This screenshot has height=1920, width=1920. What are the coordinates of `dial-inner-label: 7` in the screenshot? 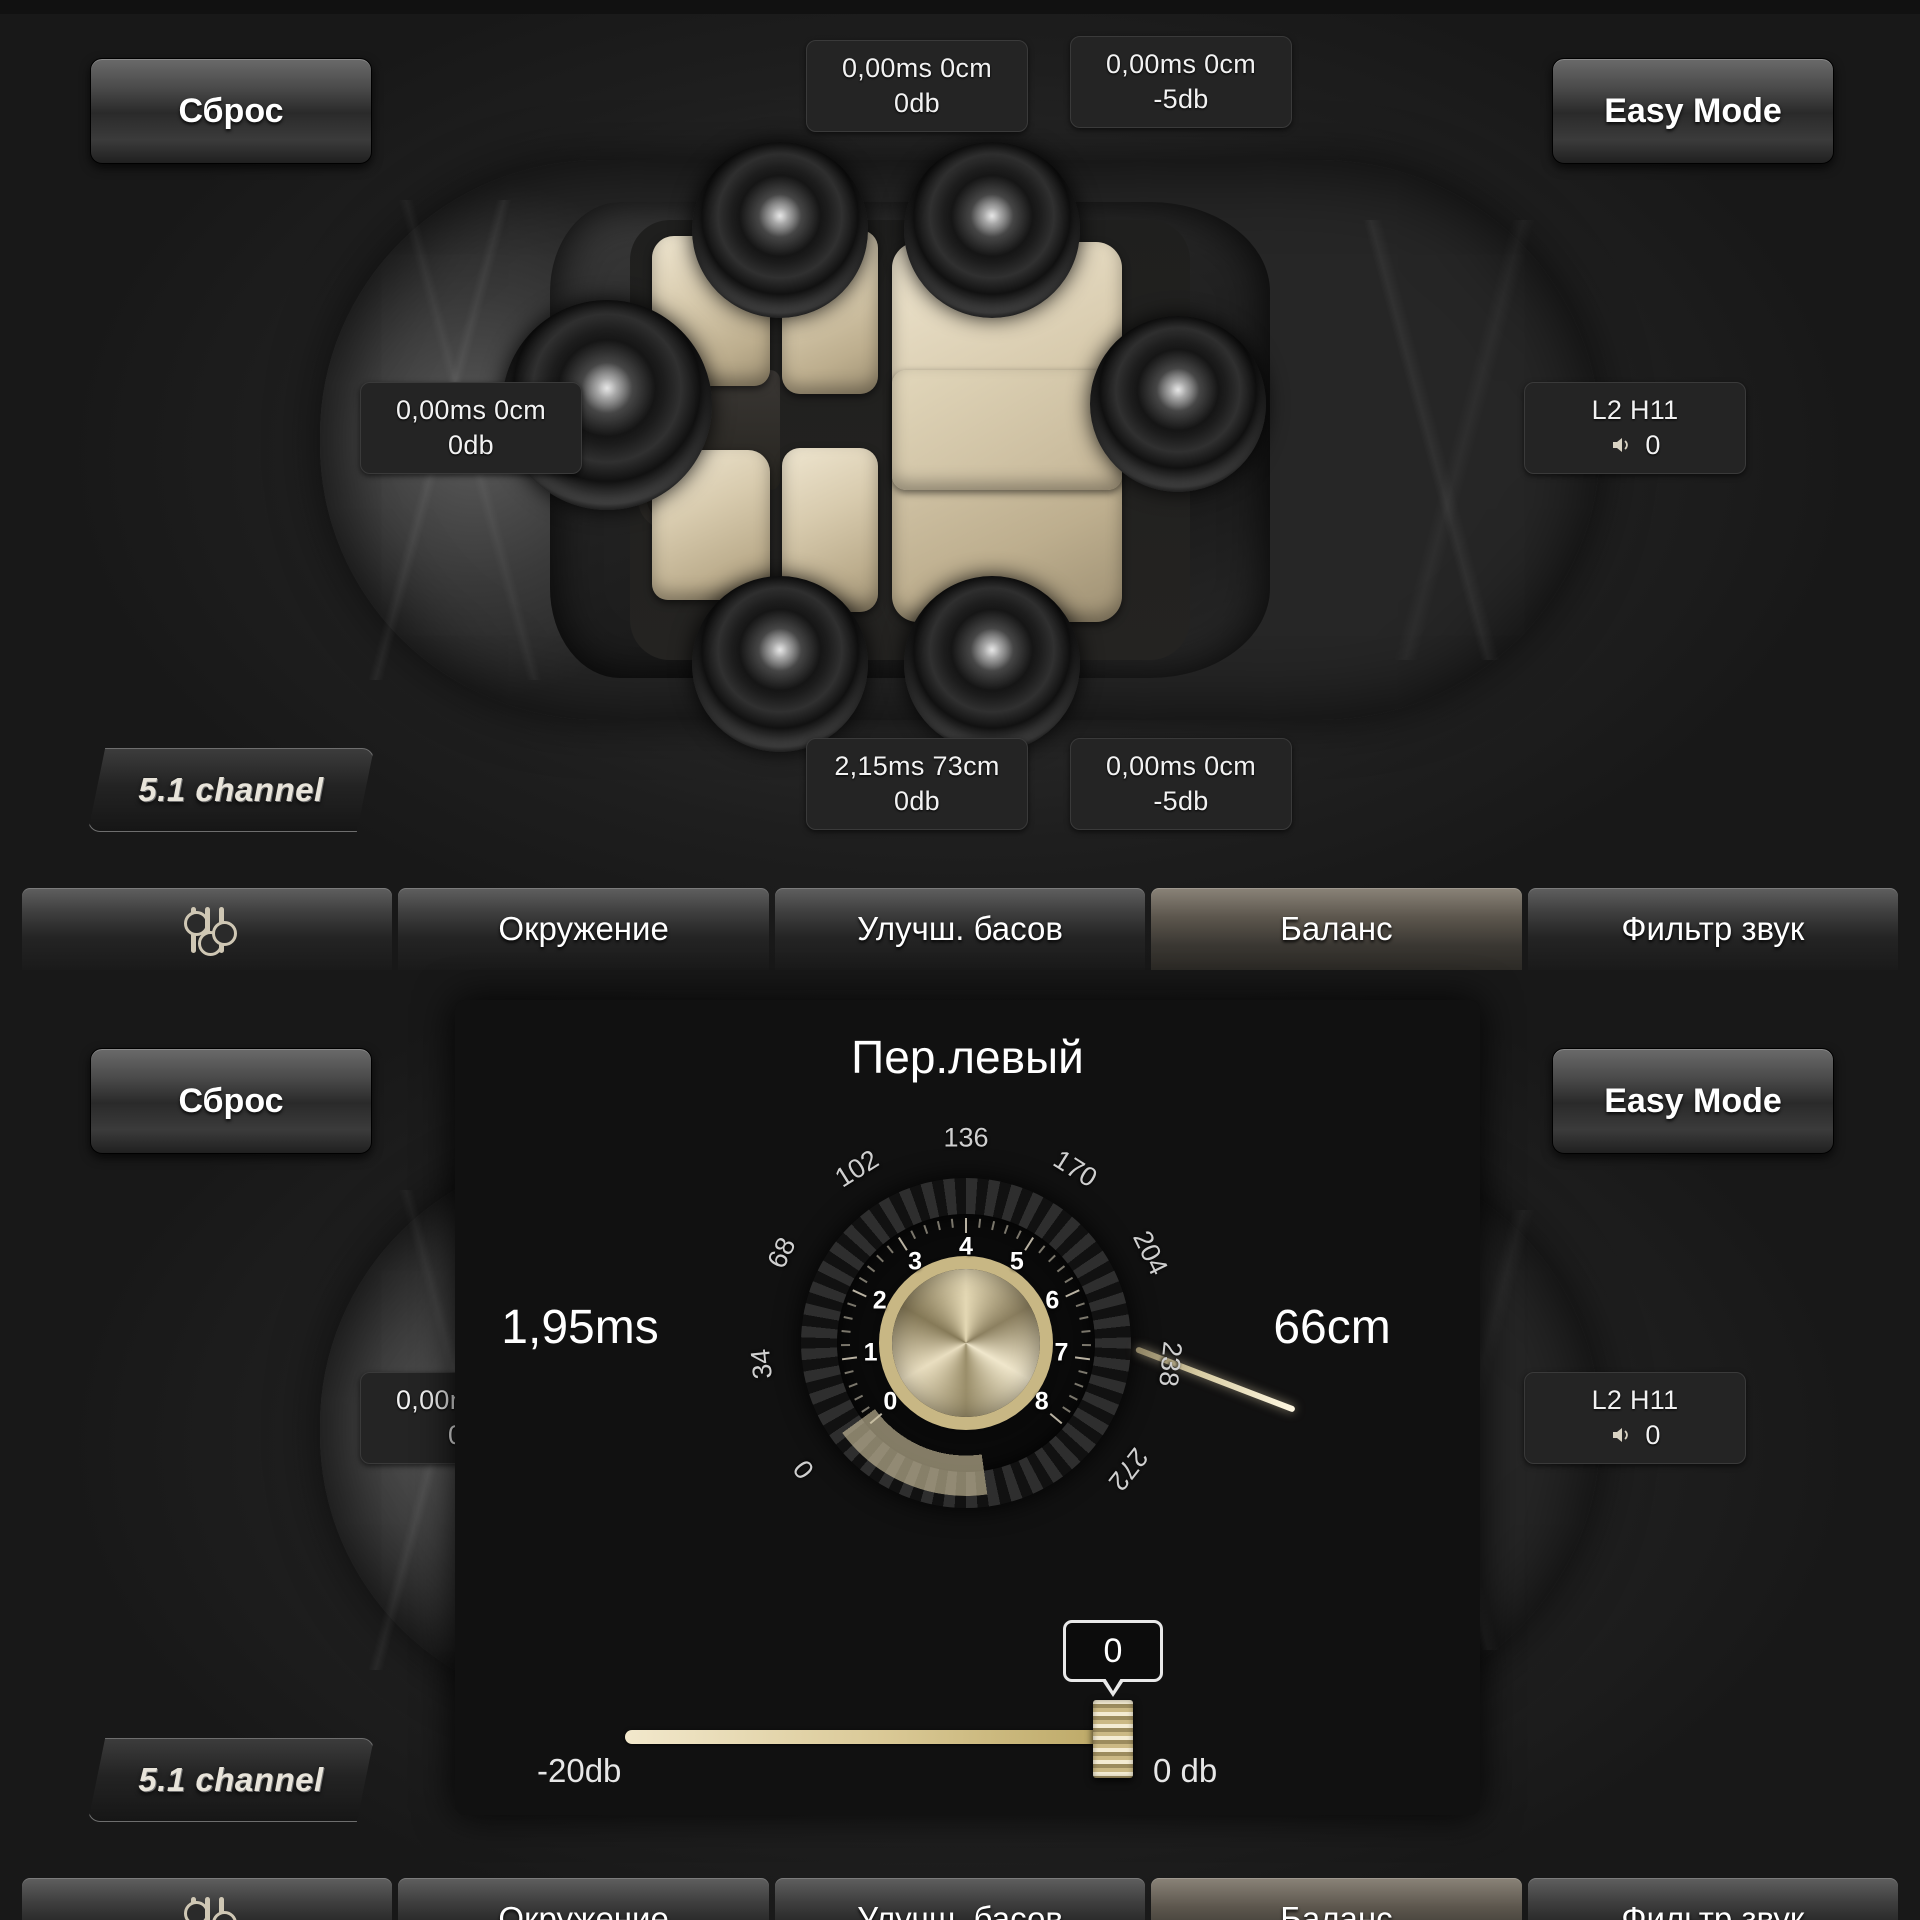 It's located at (1061, 1352).